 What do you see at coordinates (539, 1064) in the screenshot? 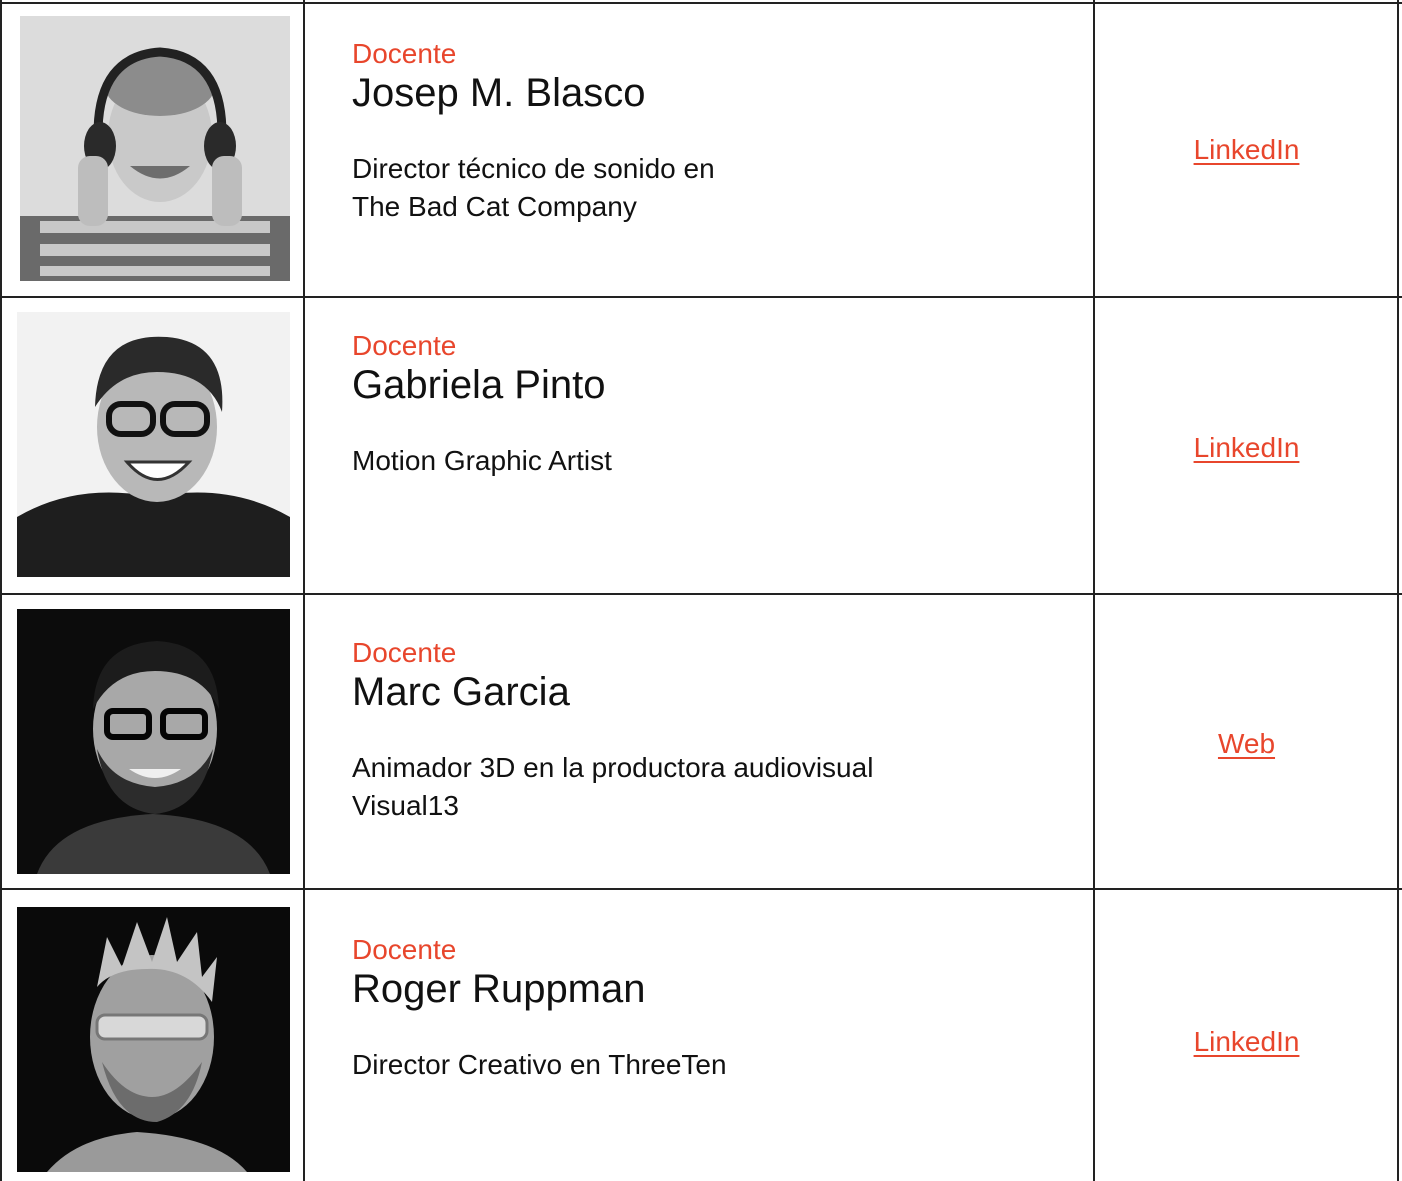
I see `teacher-description: Director Creativo en ThreeTen` at bounding box center [539, 1064].